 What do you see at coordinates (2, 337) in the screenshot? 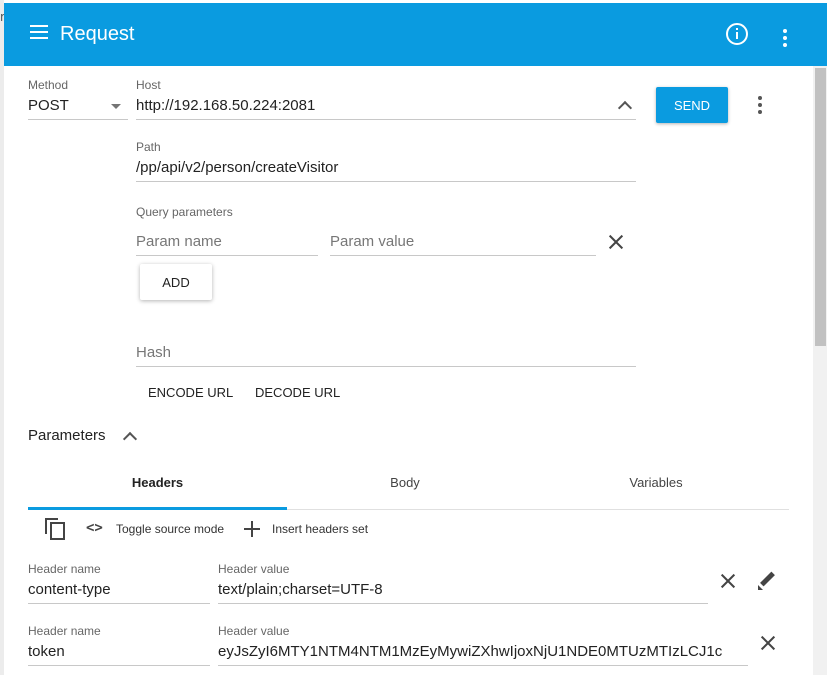
I see `window-edge` at bounding box center [2, 337].